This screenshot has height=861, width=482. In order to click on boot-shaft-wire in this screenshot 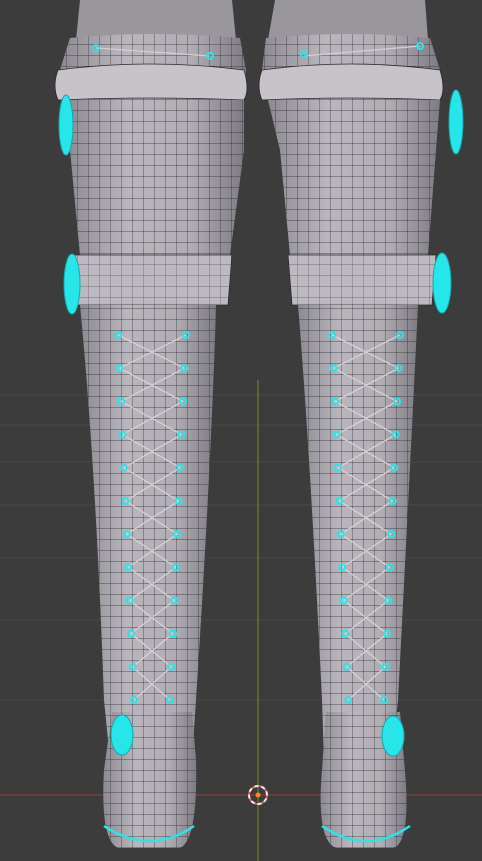, I will do `click(148, 532)`.